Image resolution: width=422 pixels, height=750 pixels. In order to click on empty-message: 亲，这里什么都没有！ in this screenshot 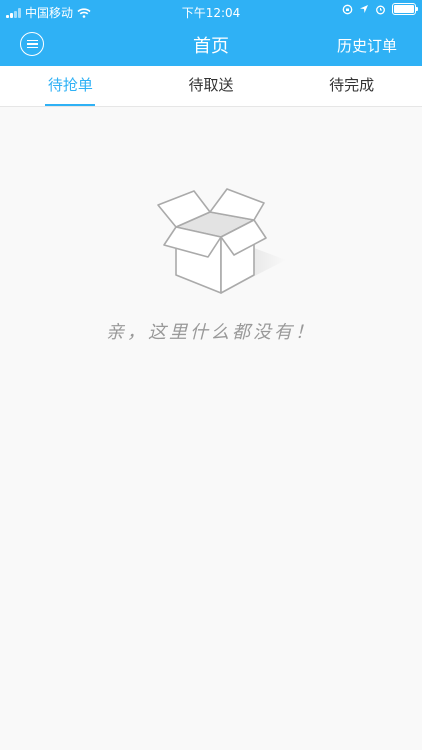, I will do `click(211, 332)`.